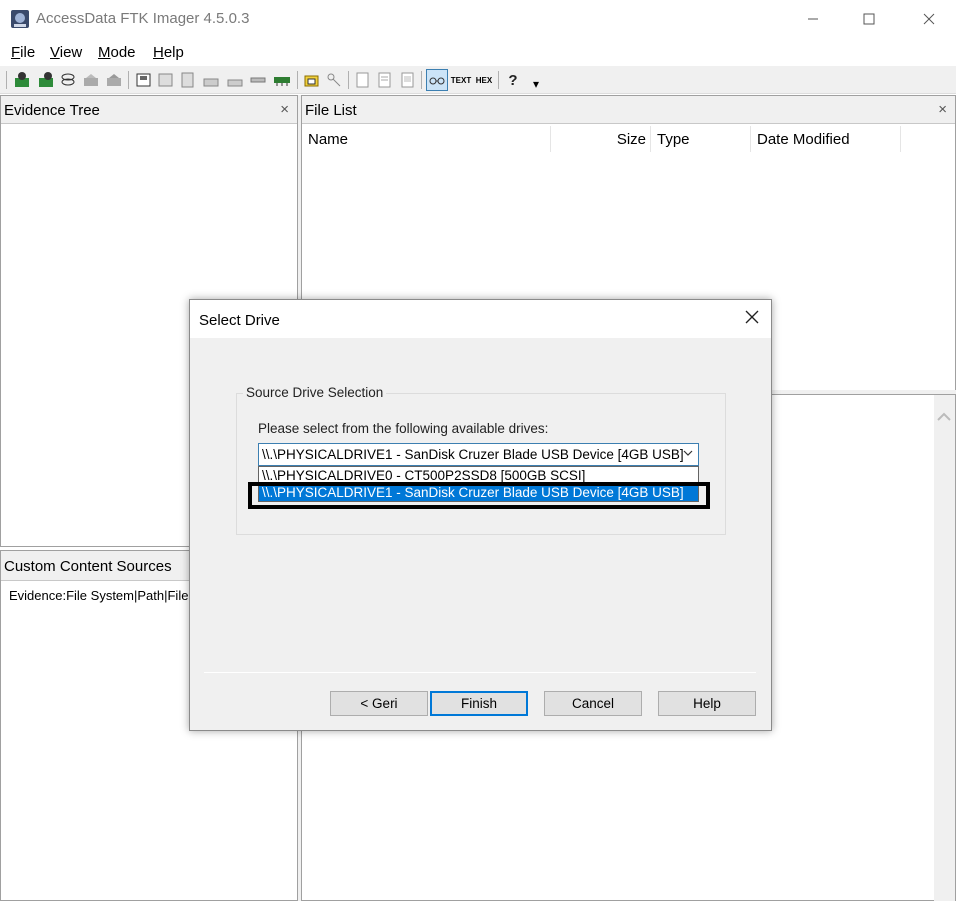  I want to click on decrypt-button, so click(258, 80).